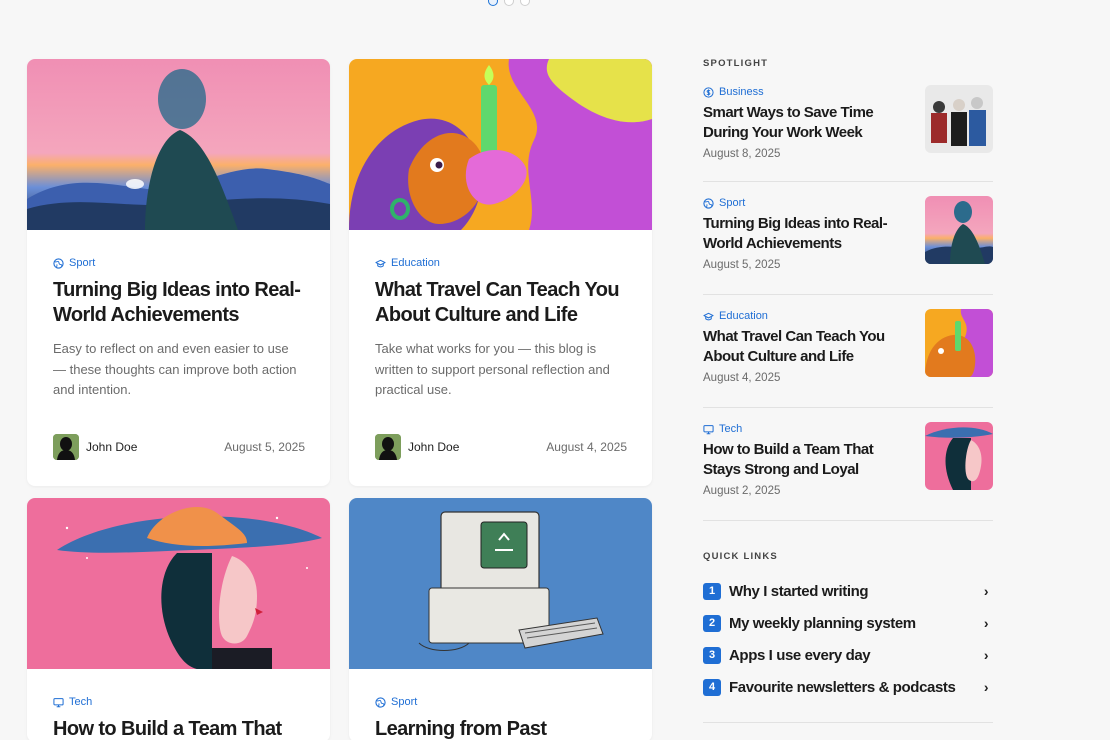 This screenshot has width=1110, height=740. Describe the element at coordinates (742, 265) in the screenshot. I see `spotlight-date: August 5, 2025` at that location.